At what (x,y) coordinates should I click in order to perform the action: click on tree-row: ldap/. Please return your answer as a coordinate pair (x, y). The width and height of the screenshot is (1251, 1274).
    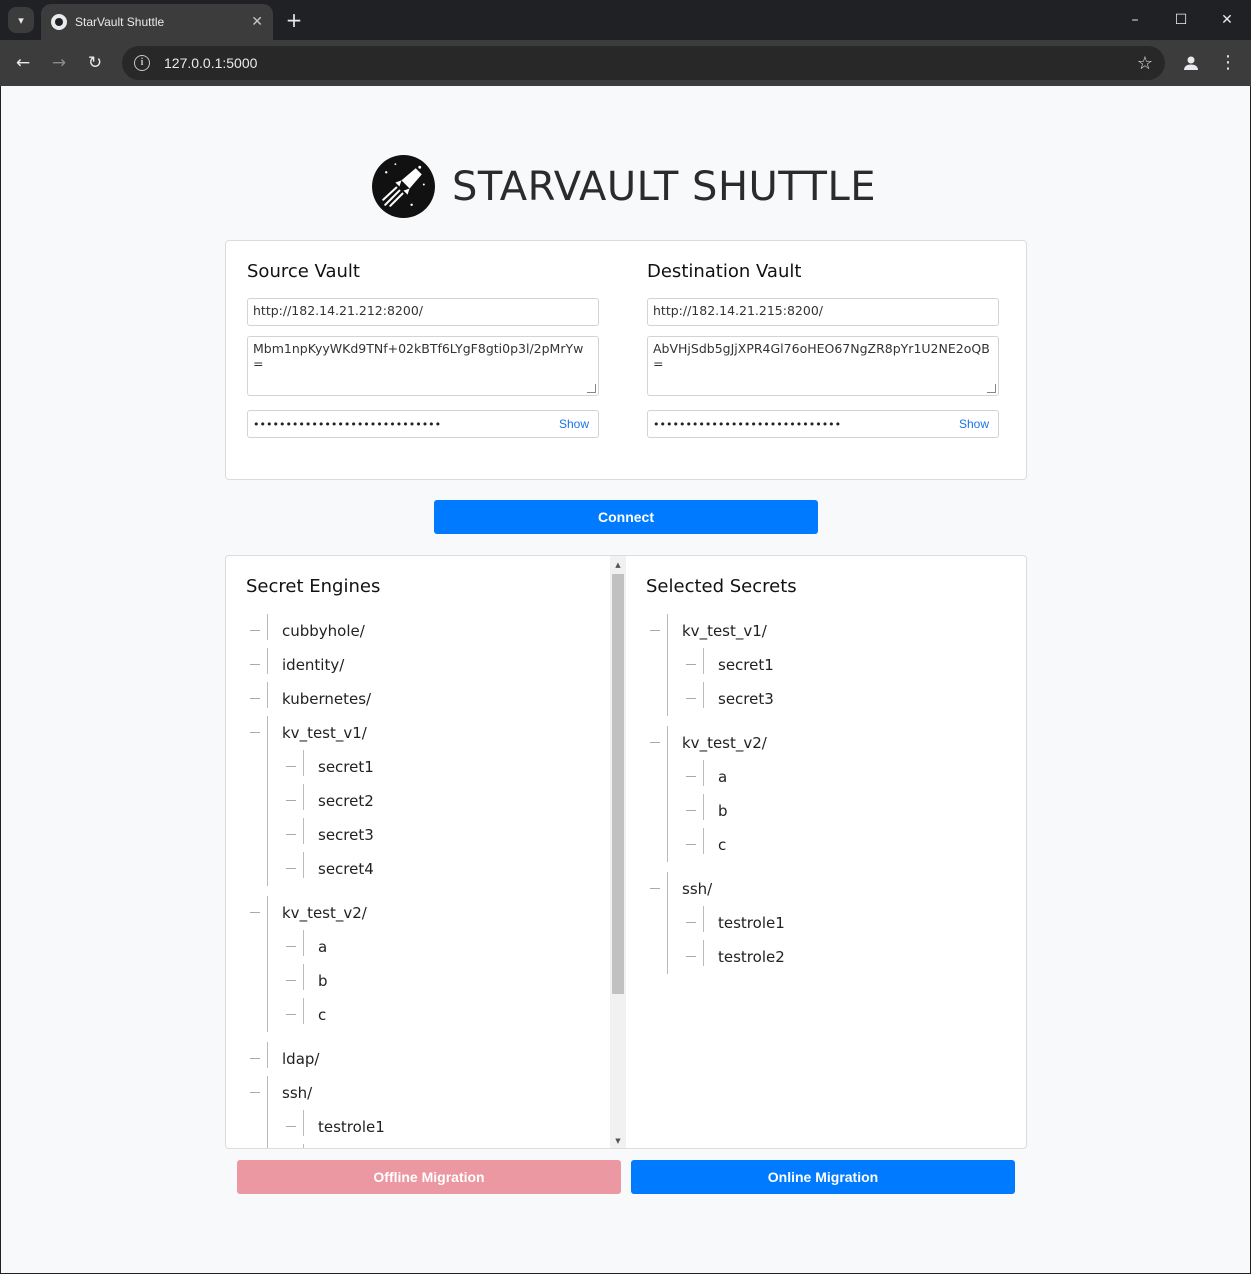
    Looking at the image, I should click on (282, 1059).